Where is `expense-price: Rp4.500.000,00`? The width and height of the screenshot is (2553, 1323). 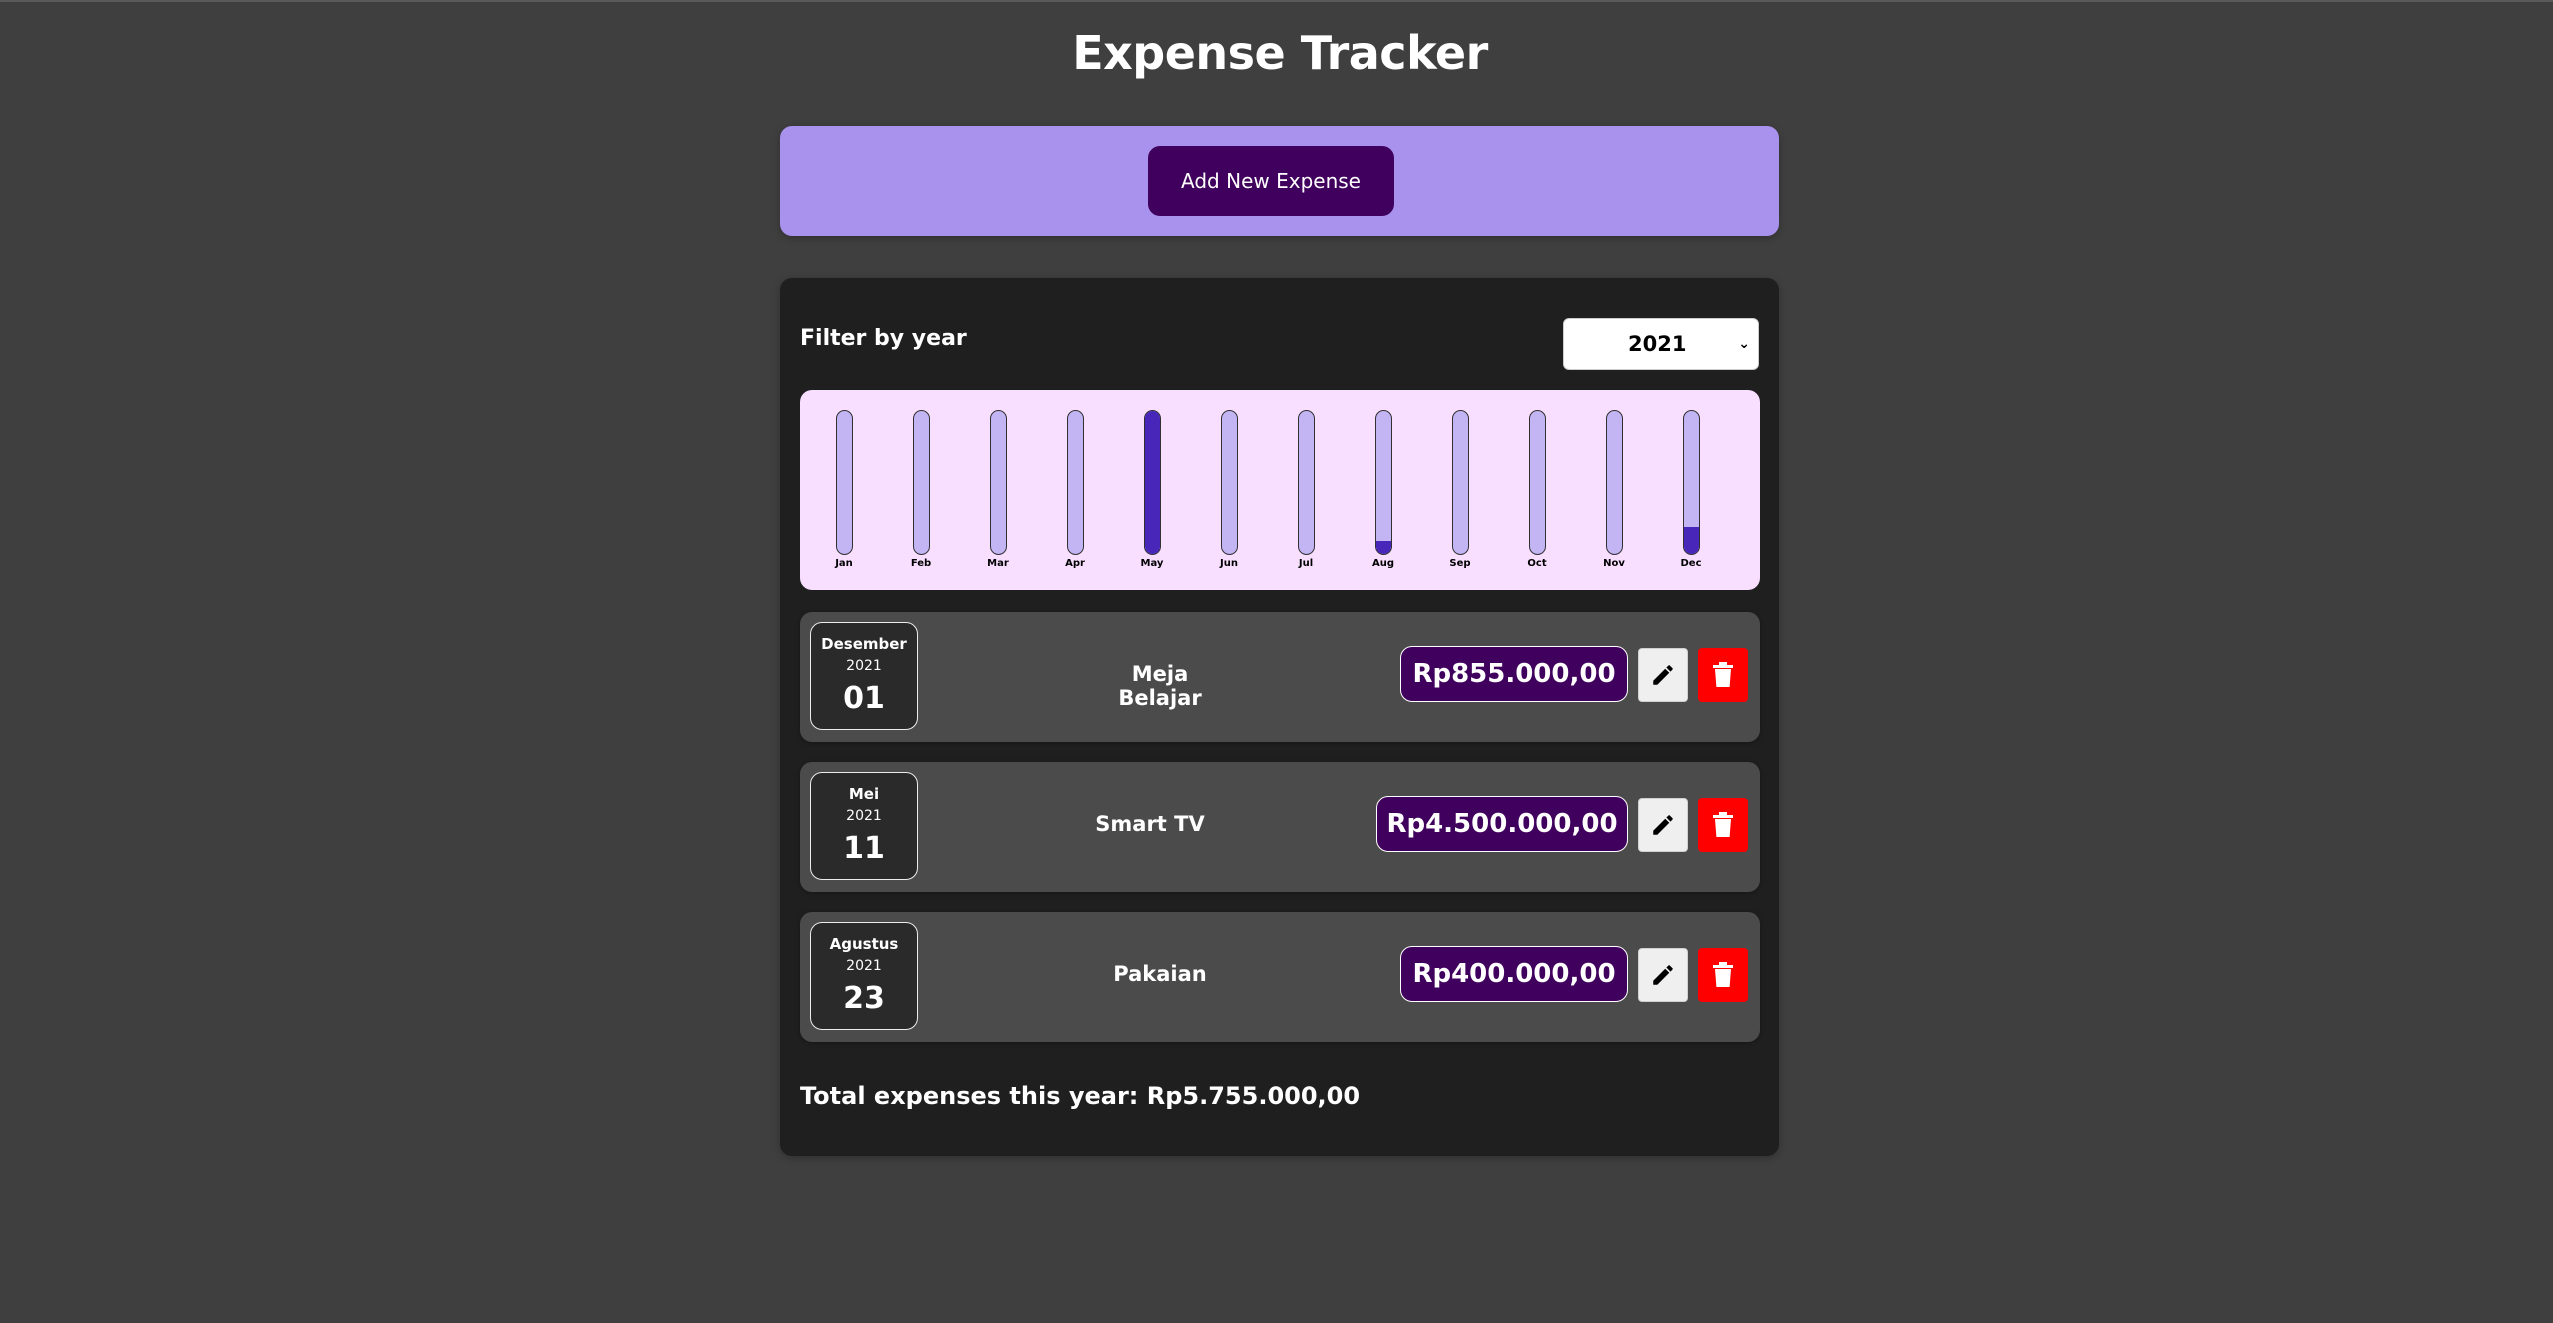
expense-price: Rp4.500.000,00 is located at coordinates (1502, 824).